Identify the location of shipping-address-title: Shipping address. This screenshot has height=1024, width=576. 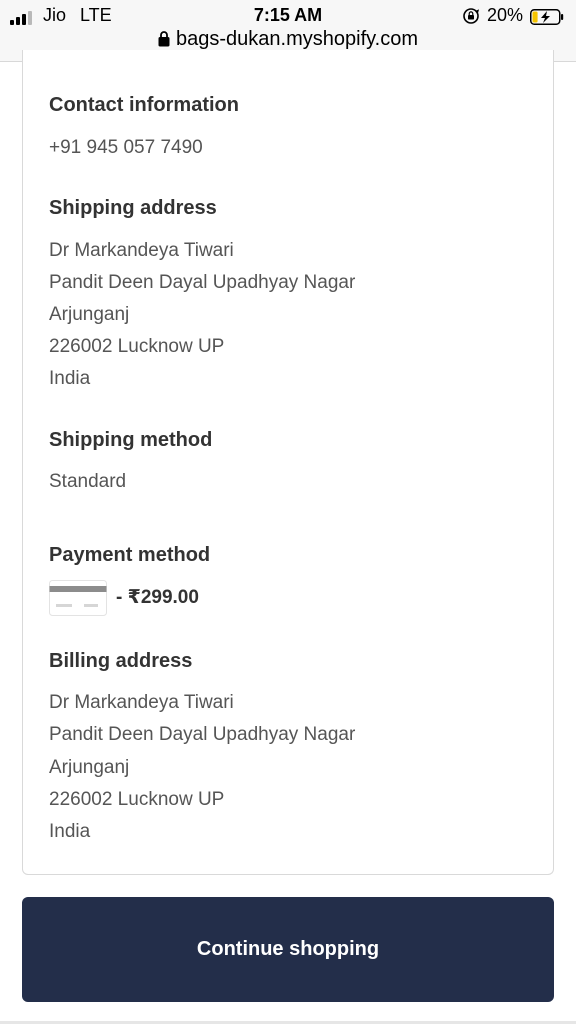
(133, 208).